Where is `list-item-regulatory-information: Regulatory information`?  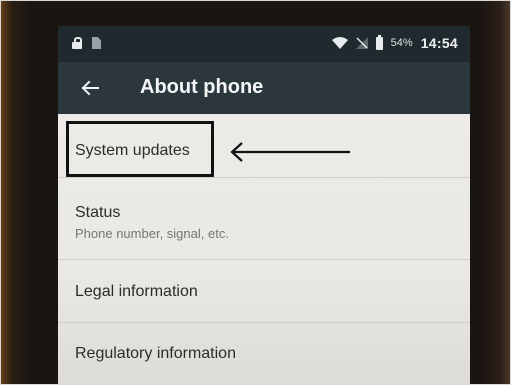 list-item-regulatory-information: Regulatory information is located at coordinates (264, 354).